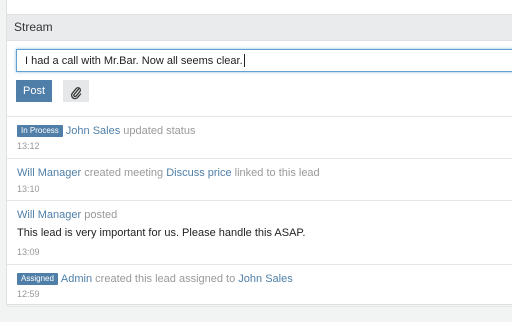 This screenshot has width=512, height=322. I want to click on top-strip, so click(256, 7).